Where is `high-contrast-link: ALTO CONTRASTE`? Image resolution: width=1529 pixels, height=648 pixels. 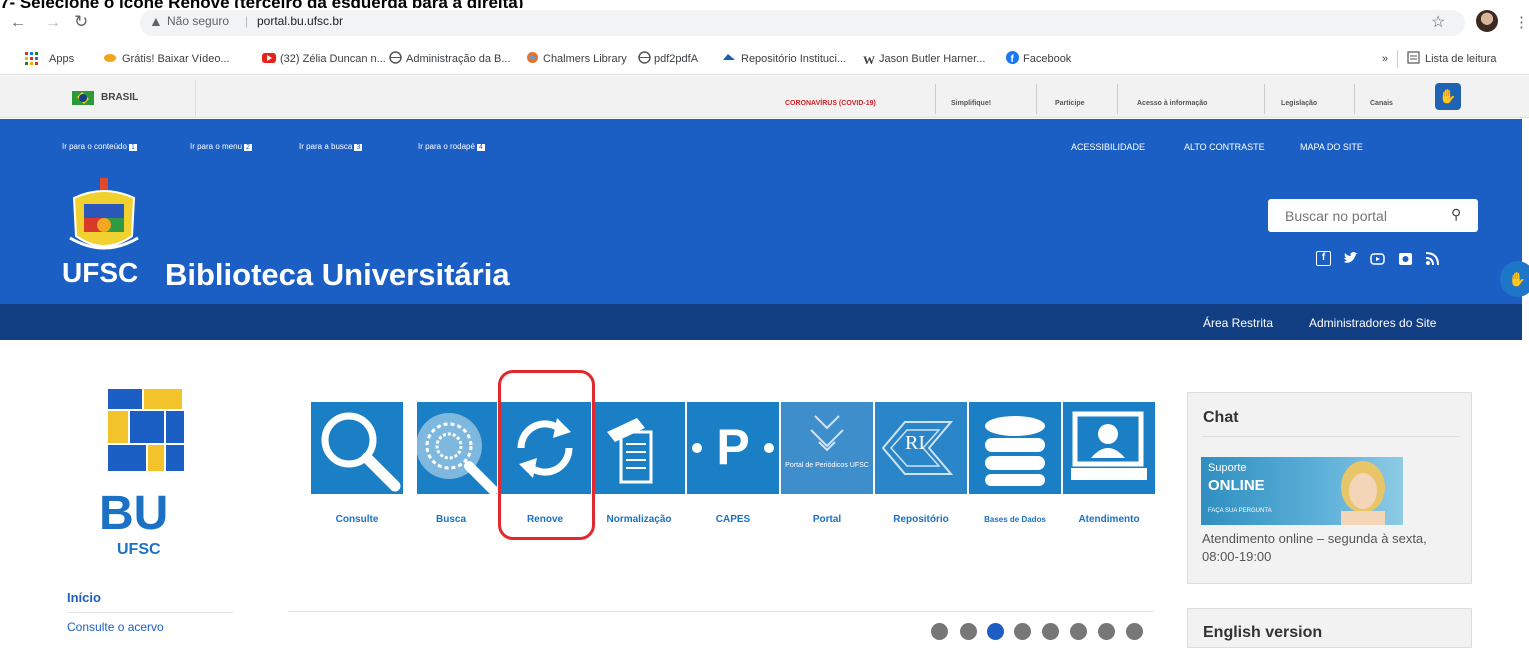 high-contrast-link: ALTO CONTRASTE is located at coordinates (1224, 147).